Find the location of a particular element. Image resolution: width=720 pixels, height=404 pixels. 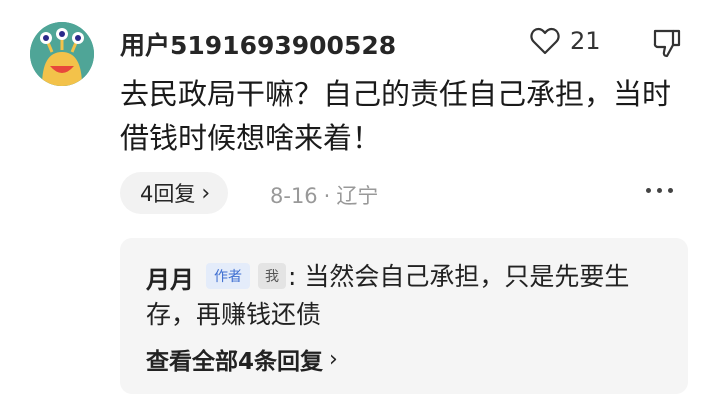

like-button: 21 is located at coordinates (565, 41).